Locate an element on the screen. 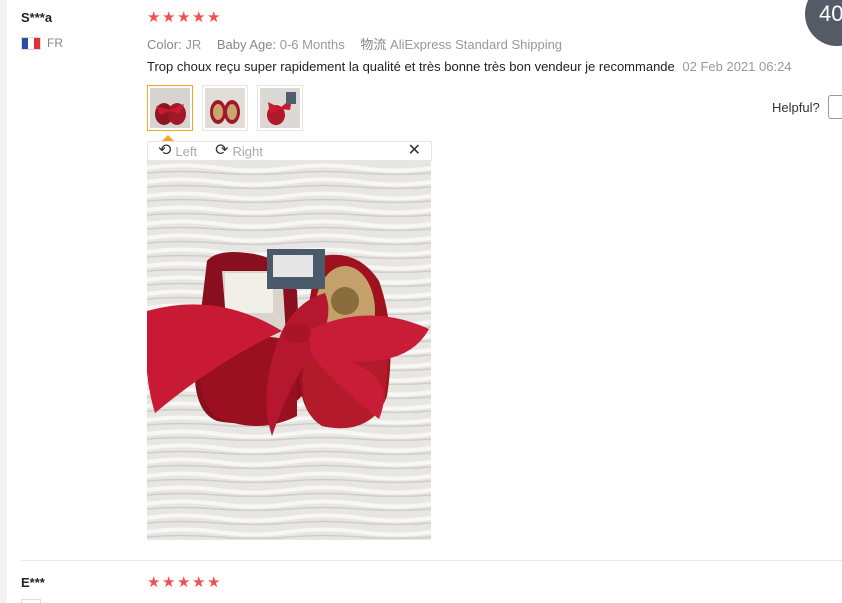 This screenshot has width=842, height=603. left-gutter is located at coordinates (3, 301).